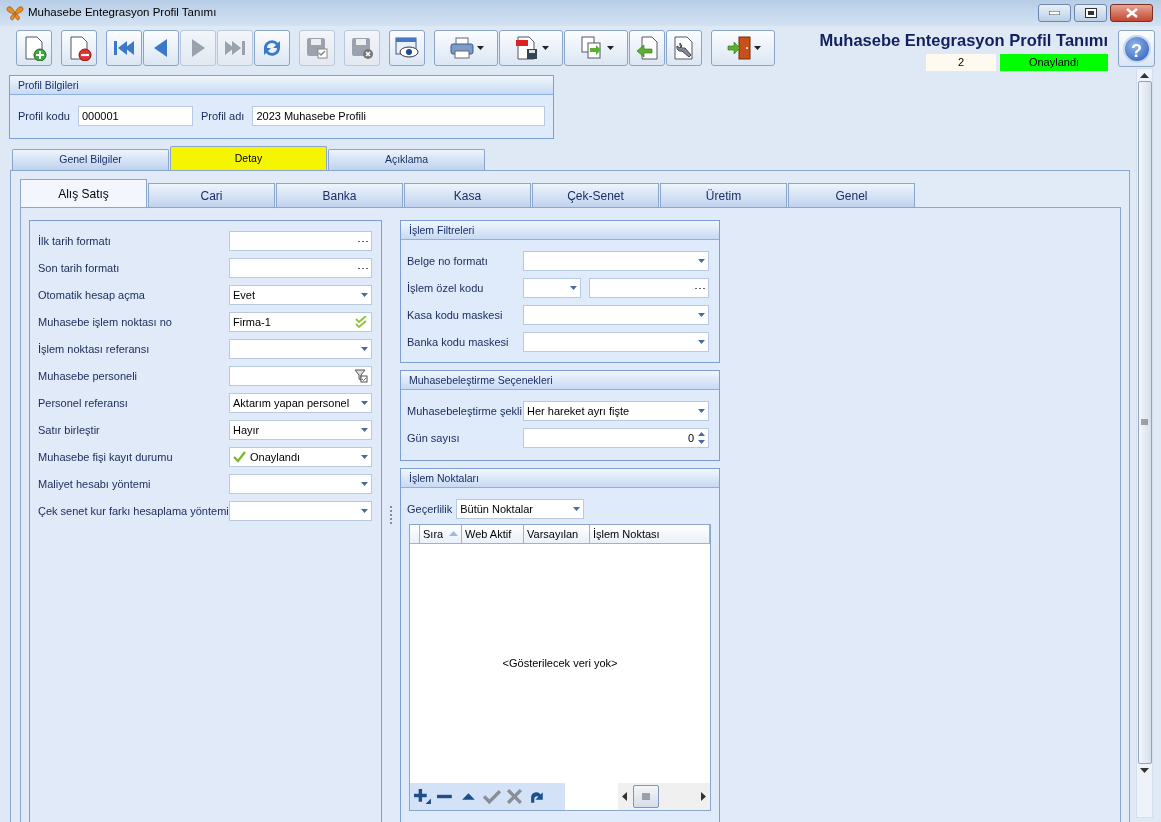  Describe the element at coordinates (339, 195) in the screenshot. I see `tab: Banka` at that location.